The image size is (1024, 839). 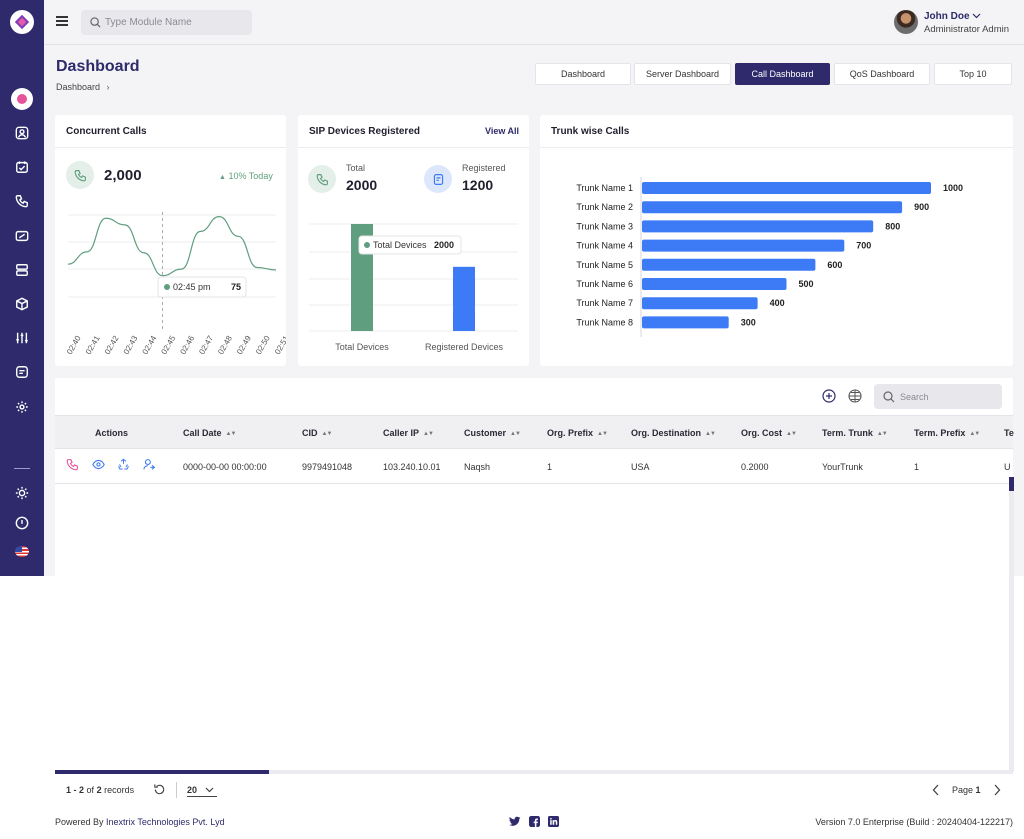 What do you see at coordinates (202, 791) in the screenshot?
I see `page-size-select: 20` at bounding box center [202, 791].